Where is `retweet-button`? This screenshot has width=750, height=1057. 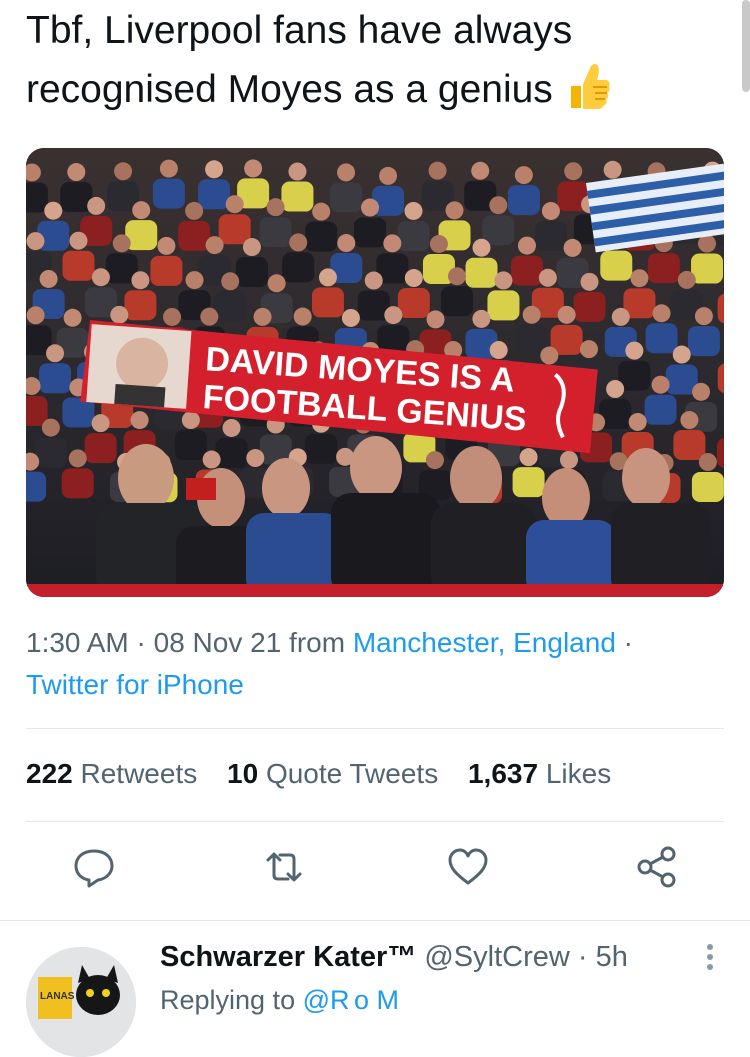
retweet-button is located at coordinates (284, 867).